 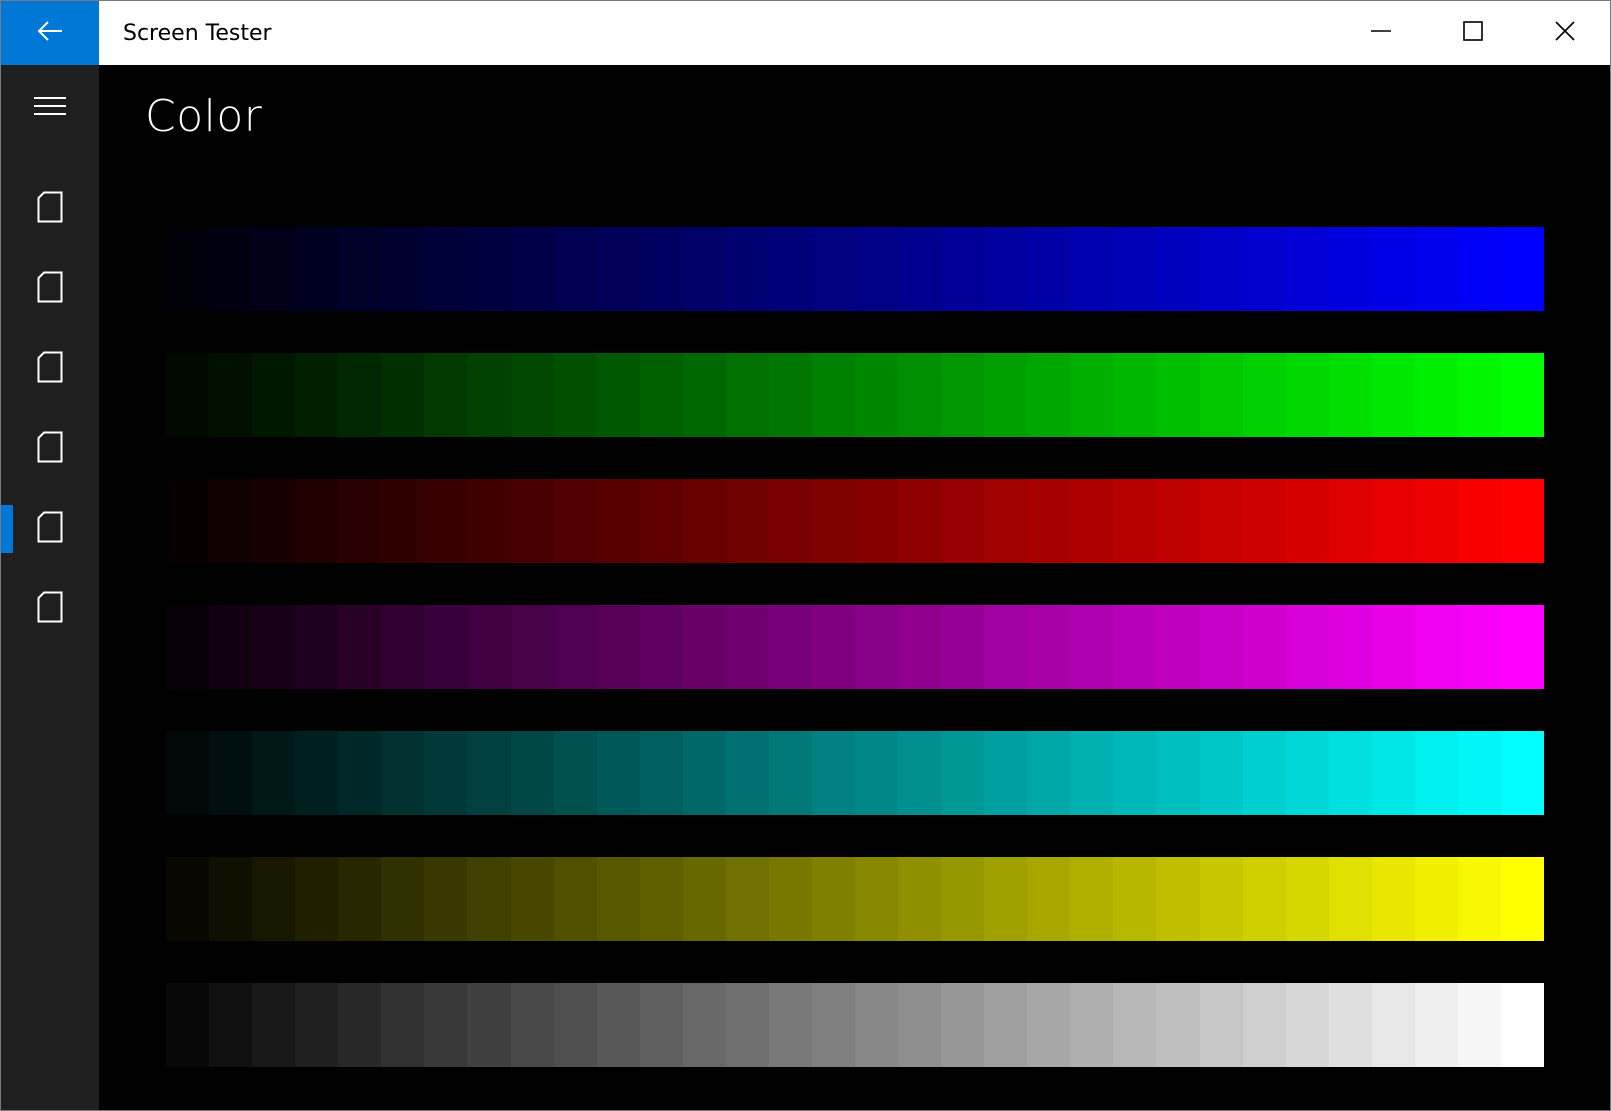 I want to click on hamburger-menu-button, so click(x=50, y=108).